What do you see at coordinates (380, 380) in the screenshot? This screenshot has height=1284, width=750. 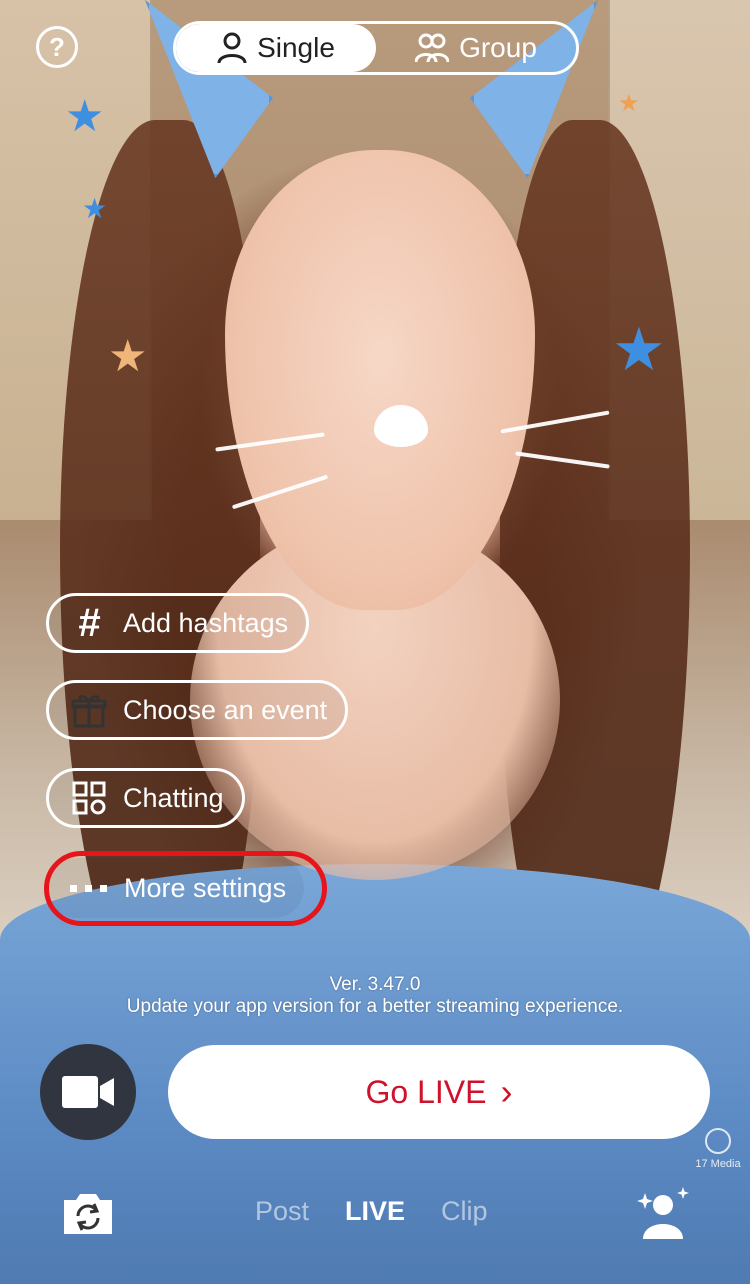 I see `face` at bounding box center [380, 380].